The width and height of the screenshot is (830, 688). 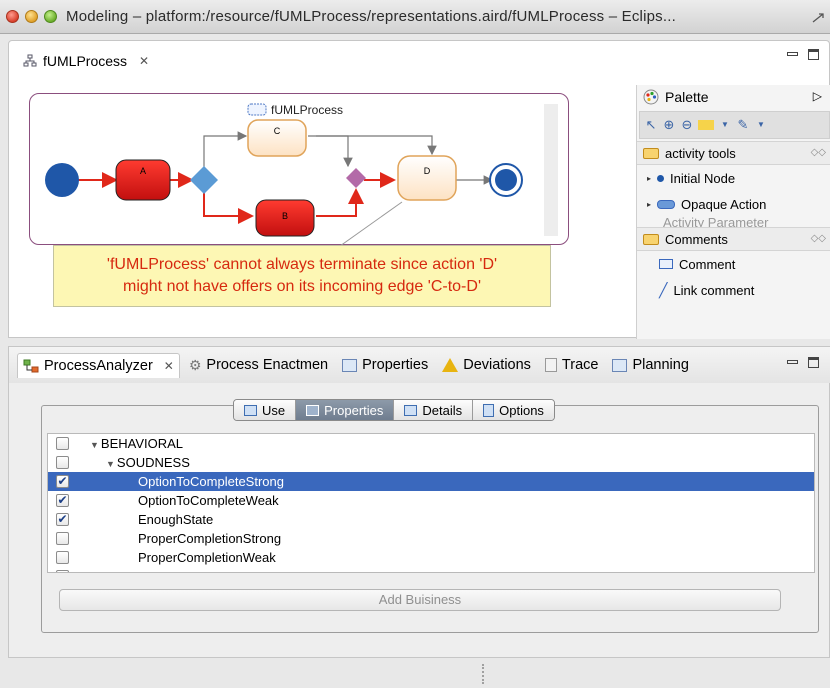 What do you see at coordinates (258, 365) in the screenshot?
I see `tab-process-enactment: ⚙ Process Enactmen` at bounding box center [258, 365].